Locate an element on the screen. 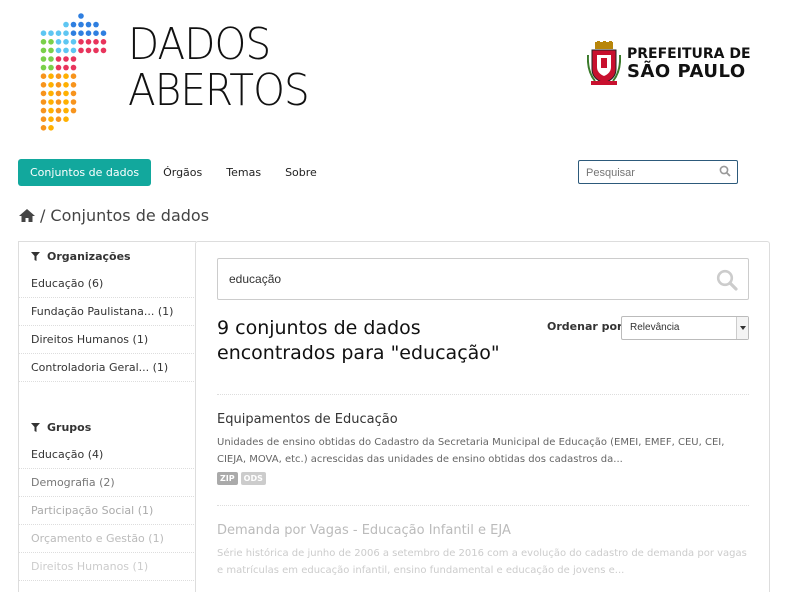 The height and width of the screenshot is (592, 791). dataset-search-input is located at coordinates (483, 279).